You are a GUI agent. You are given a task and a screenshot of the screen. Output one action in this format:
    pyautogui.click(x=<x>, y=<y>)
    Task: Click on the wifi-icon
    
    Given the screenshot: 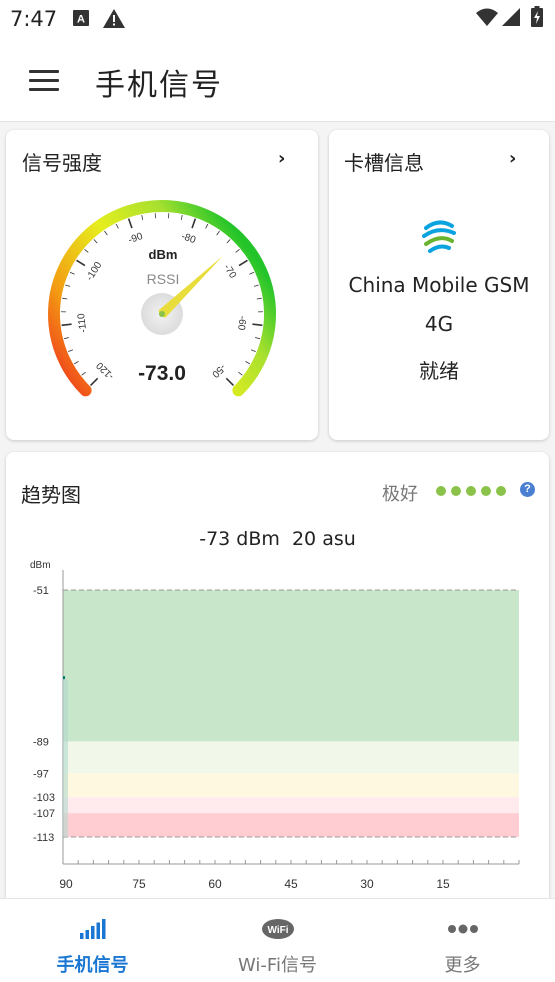 What is the action you would take?
    pyautogui.click(x=487, y=19)
    